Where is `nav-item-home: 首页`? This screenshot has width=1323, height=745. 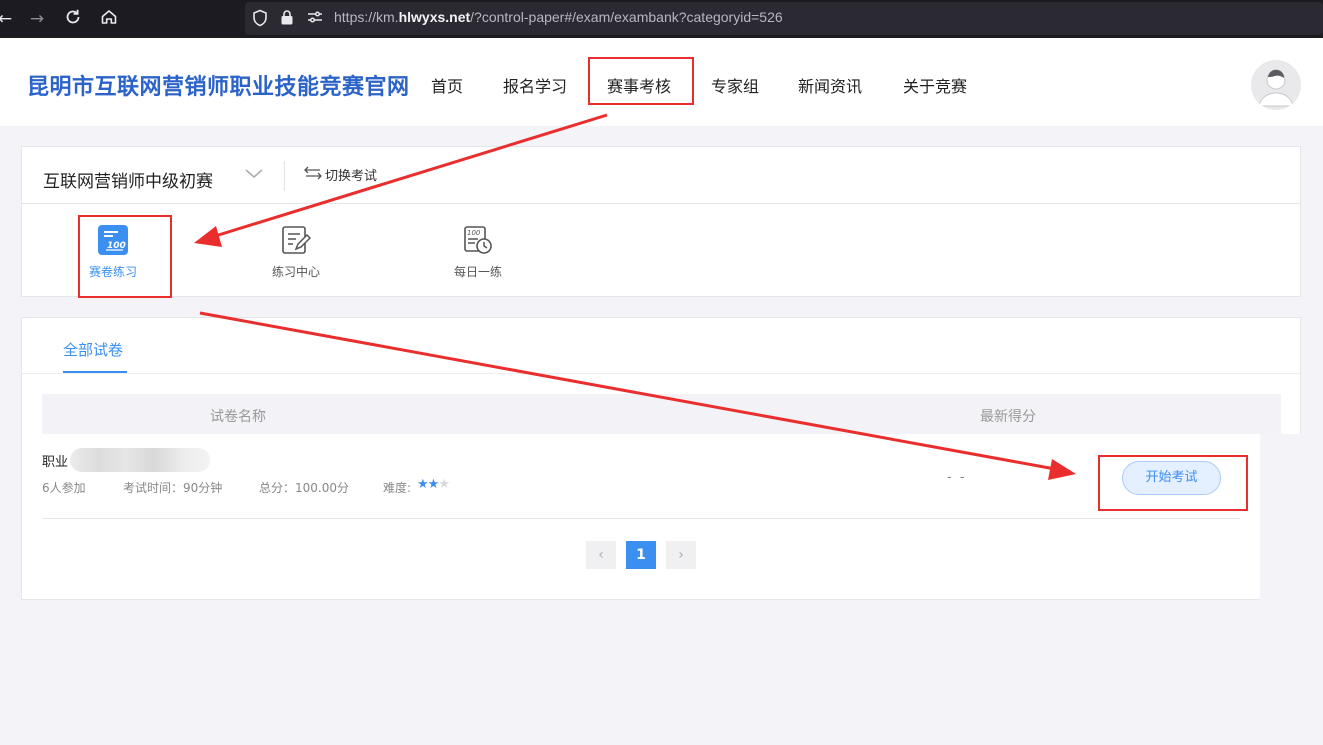 nav-item-home: 首页 is located at coordinates (447, 85).